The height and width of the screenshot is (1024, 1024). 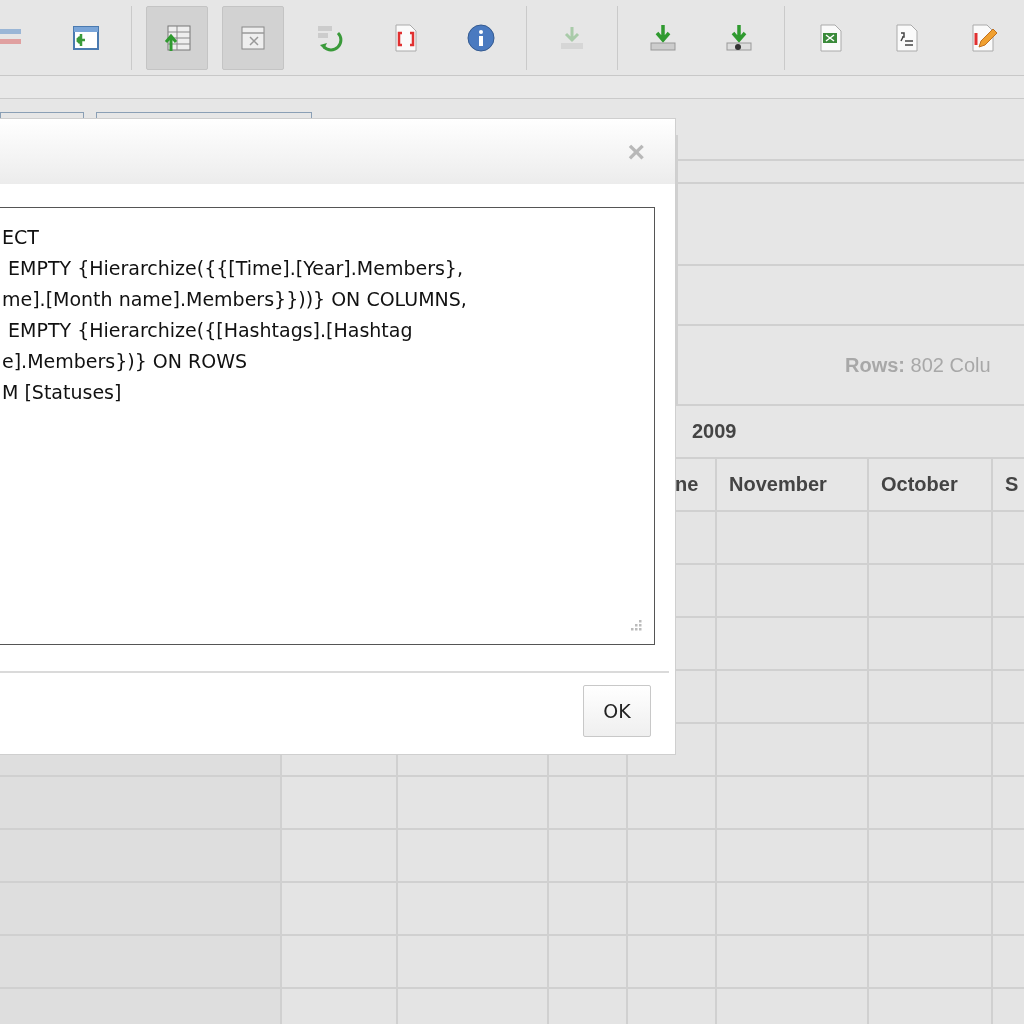 I want to click on ok-button: OK, so click(x=617, y=711).